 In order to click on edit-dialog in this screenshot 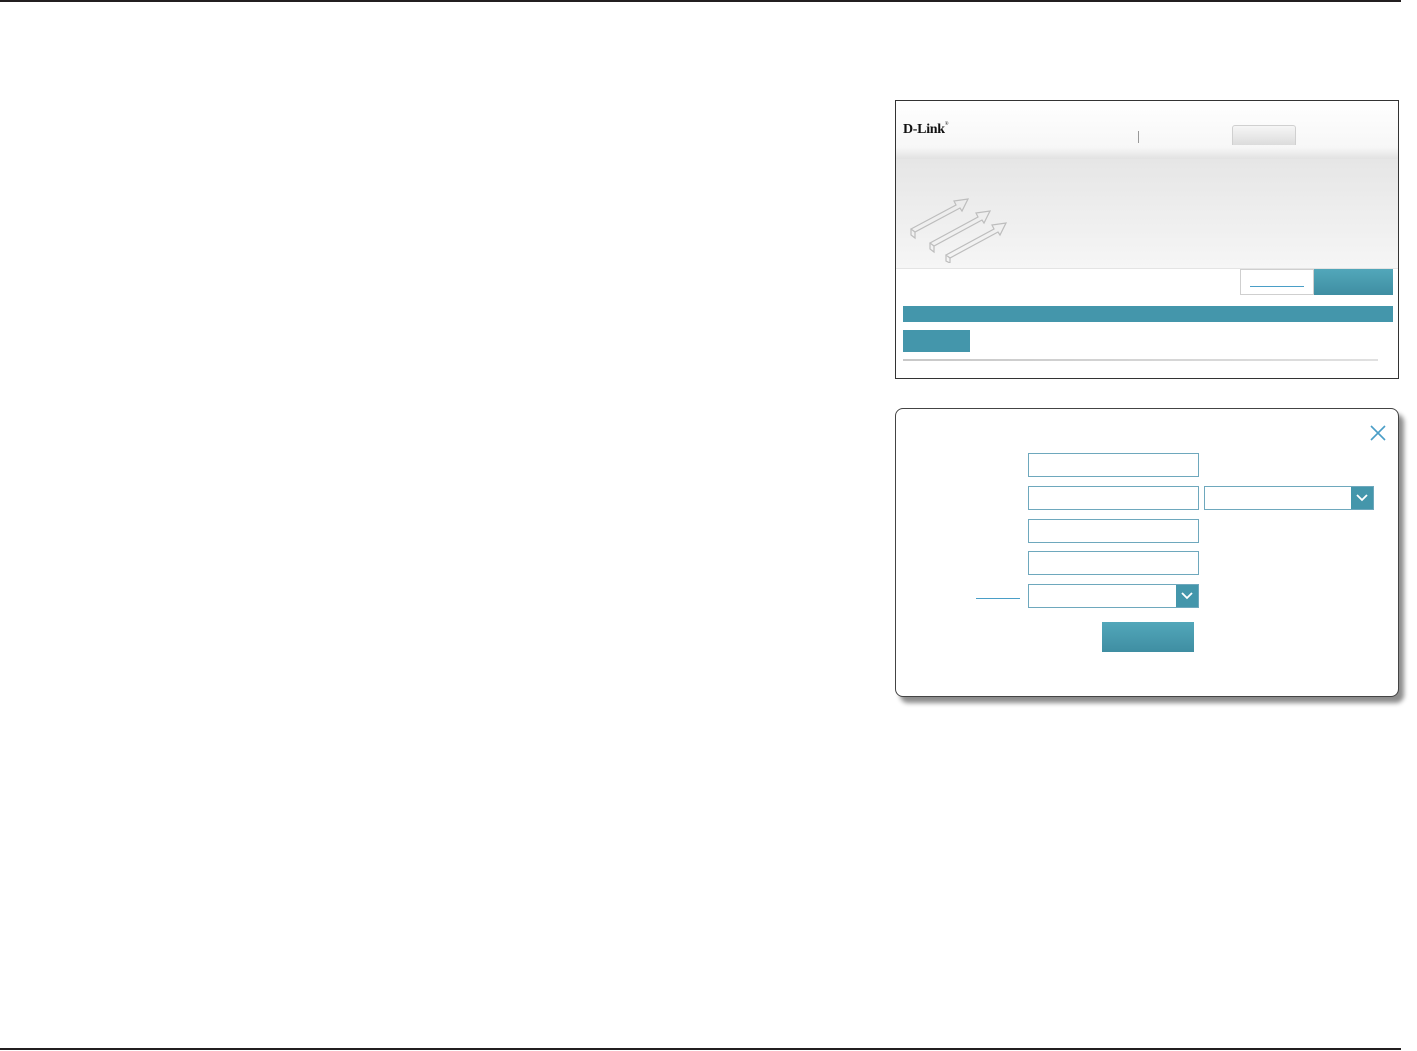, I will do `click(1147, 552)`.